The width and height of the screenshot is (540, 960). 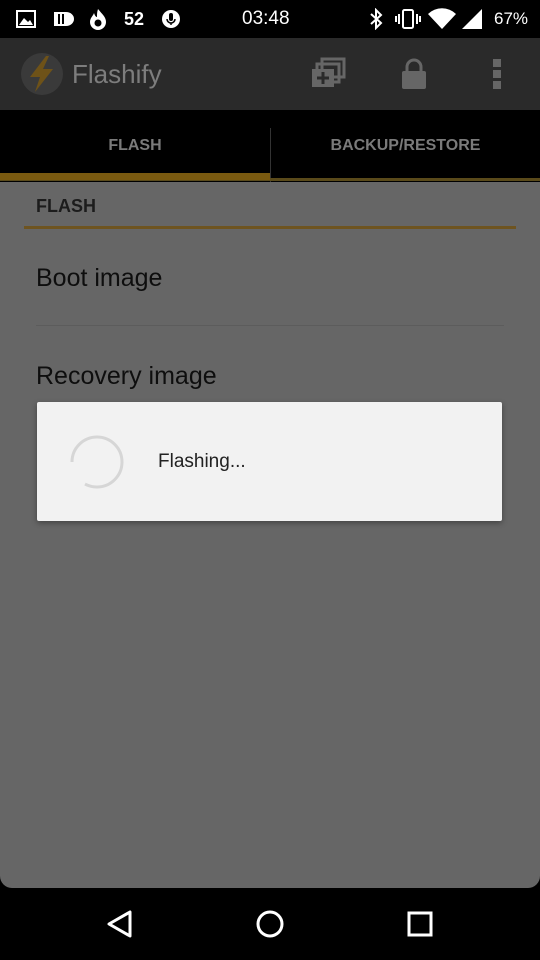 What do you see at coordinates (135, 146) in the screenshot?
I see `tab-flash: FLASH` at bounding box center [135, 146].